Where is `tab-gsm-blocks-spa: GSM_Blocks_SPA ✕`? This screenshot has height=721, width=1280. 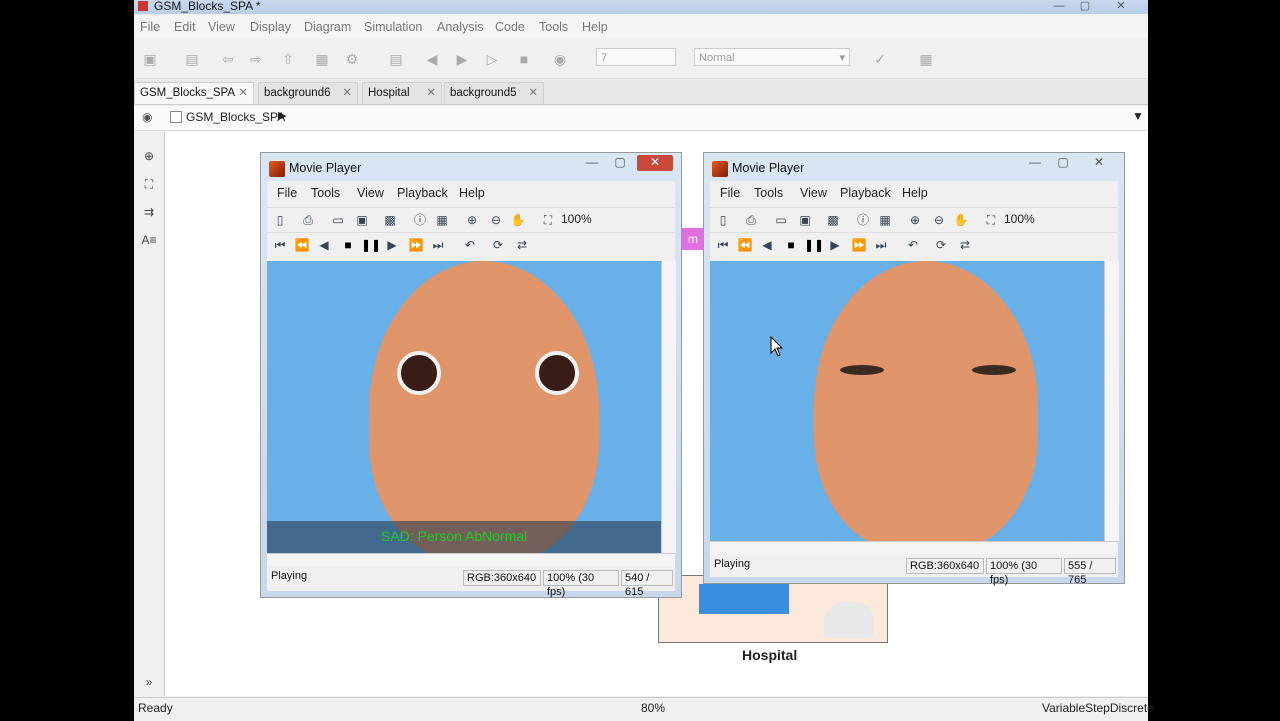
tab-gsm-blocks-spa: GSM_Blocks_SPA ✕ is located at coordinates (194, 93).